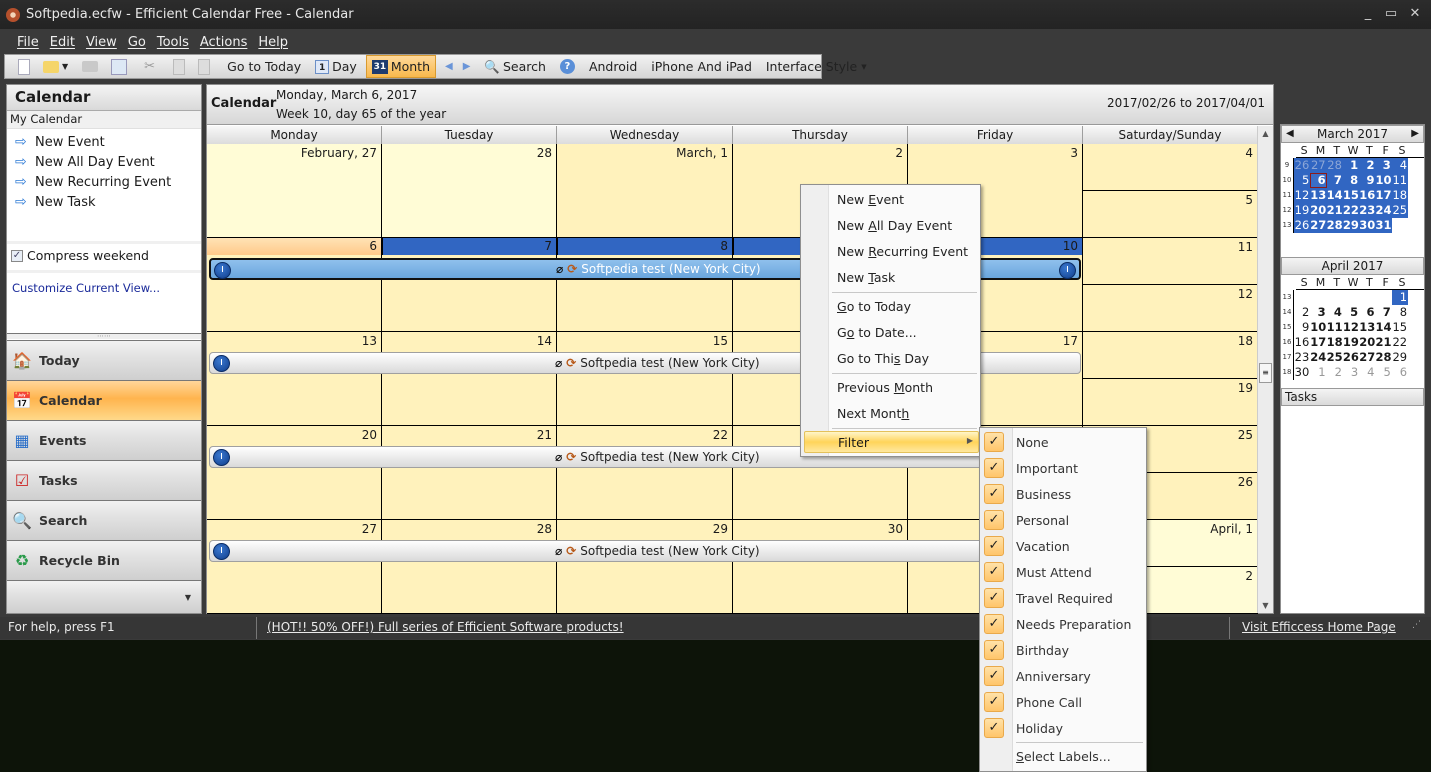 Image resolution: width=1431 pixels, height=772 pixels. Describe the element at coordinates (104, 360) in the screenshot. I see `nav-today: 🏠 Today` at that location.